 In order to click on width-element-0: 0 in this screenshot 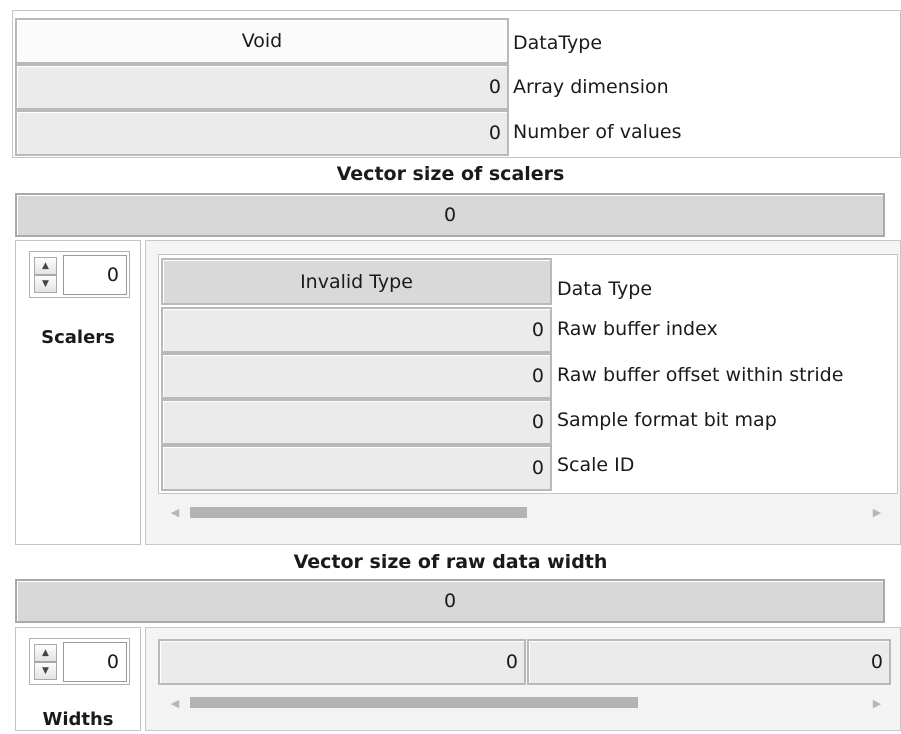, I will do `click(342, 662)`.